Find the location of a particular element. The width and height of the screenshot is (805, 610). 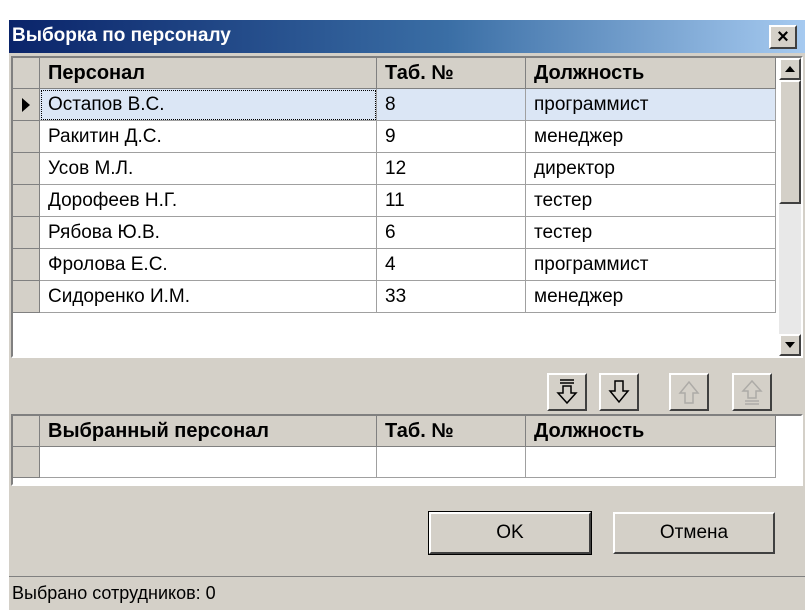

personnel-name-cell: Фролова Е.С. is located at coordinates (208, 265).